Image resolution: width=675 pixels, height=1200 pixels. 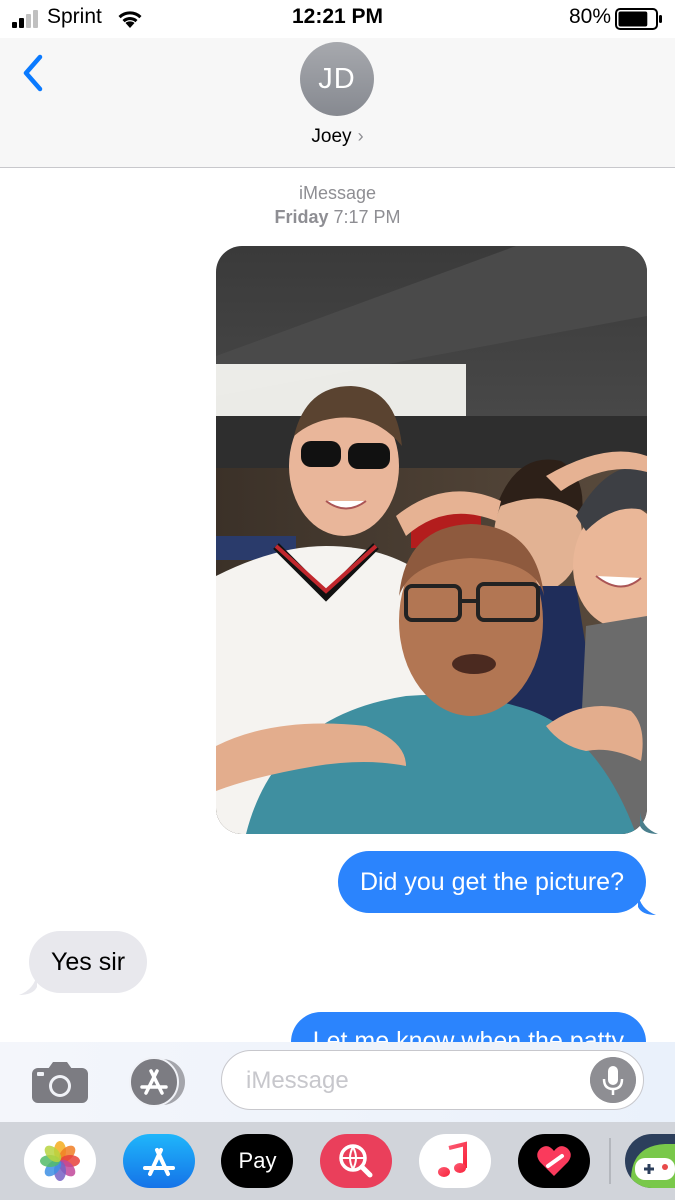 What do you see at coordinates (331, 136) in the screenshot?
I see `contact-name: Joey` at bounding box center [331, 136].